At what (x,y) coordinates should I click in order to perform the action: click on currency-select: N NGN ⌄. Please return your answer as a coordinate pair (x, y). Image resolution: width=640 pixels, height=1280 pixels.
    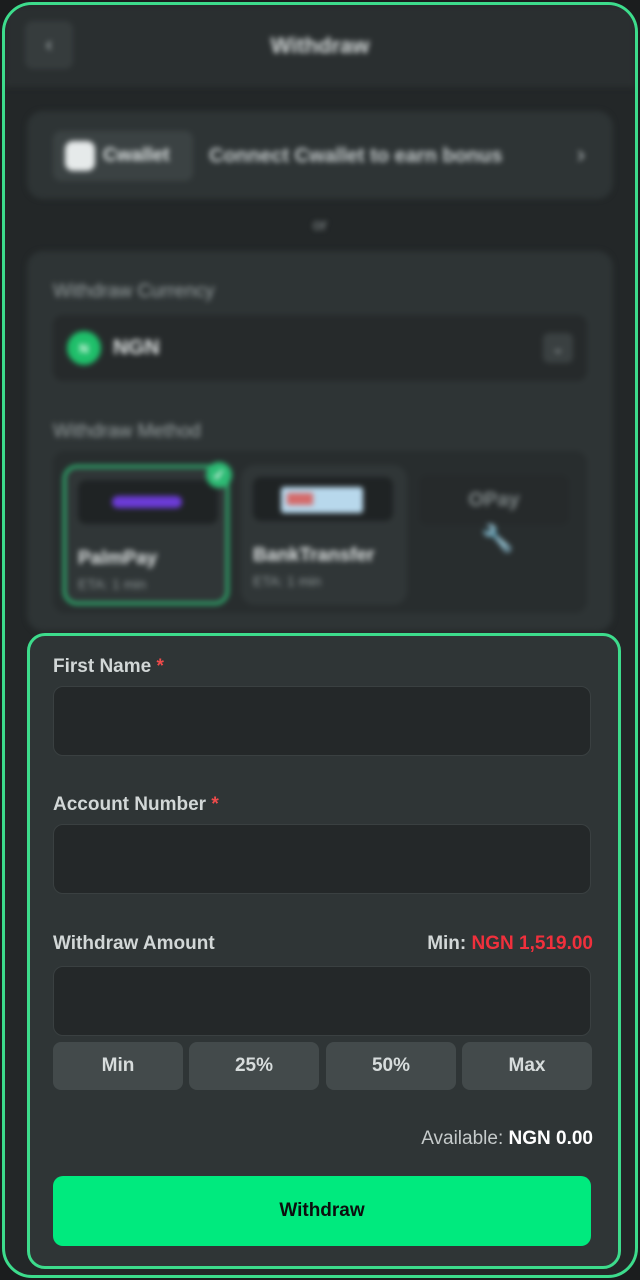
    Looking at the image, I should click on (320, 348).